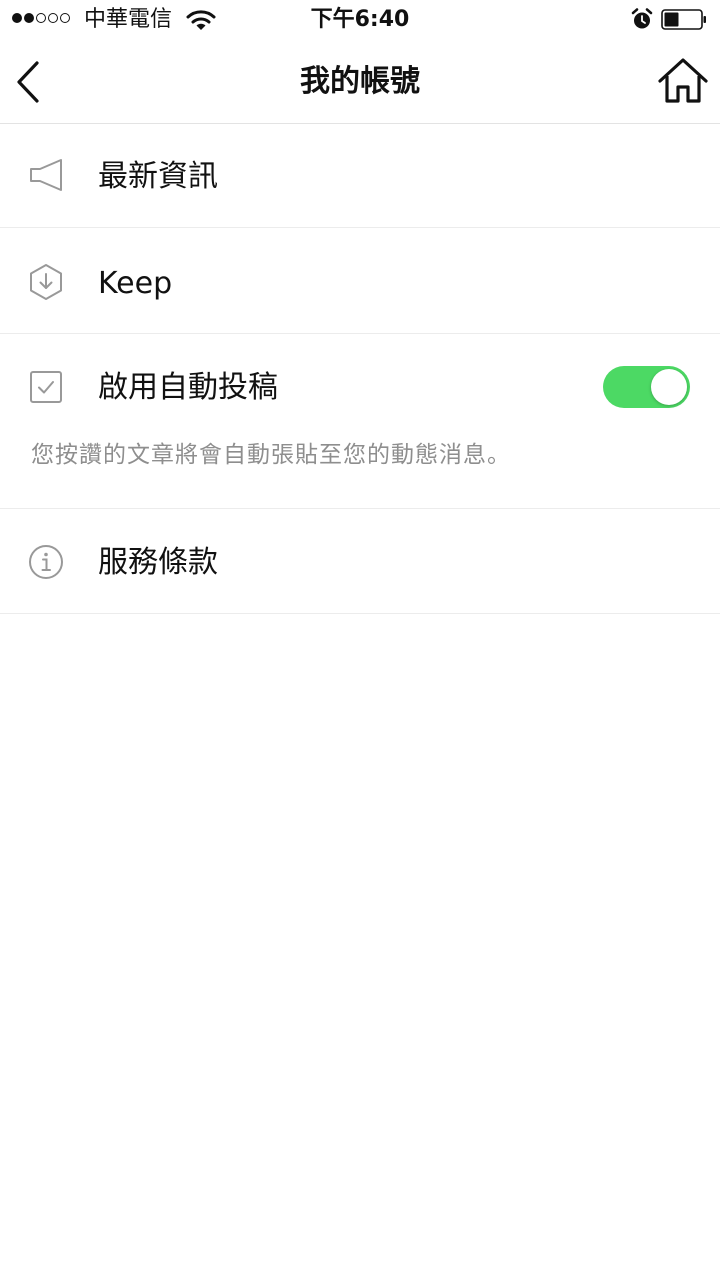 The height and width of the screenshot is (1280, 720). What do you see at coordinates (46, 282) in the screenshot?
I see `keep-hexagon-icon` at bounding box center [46, 282].